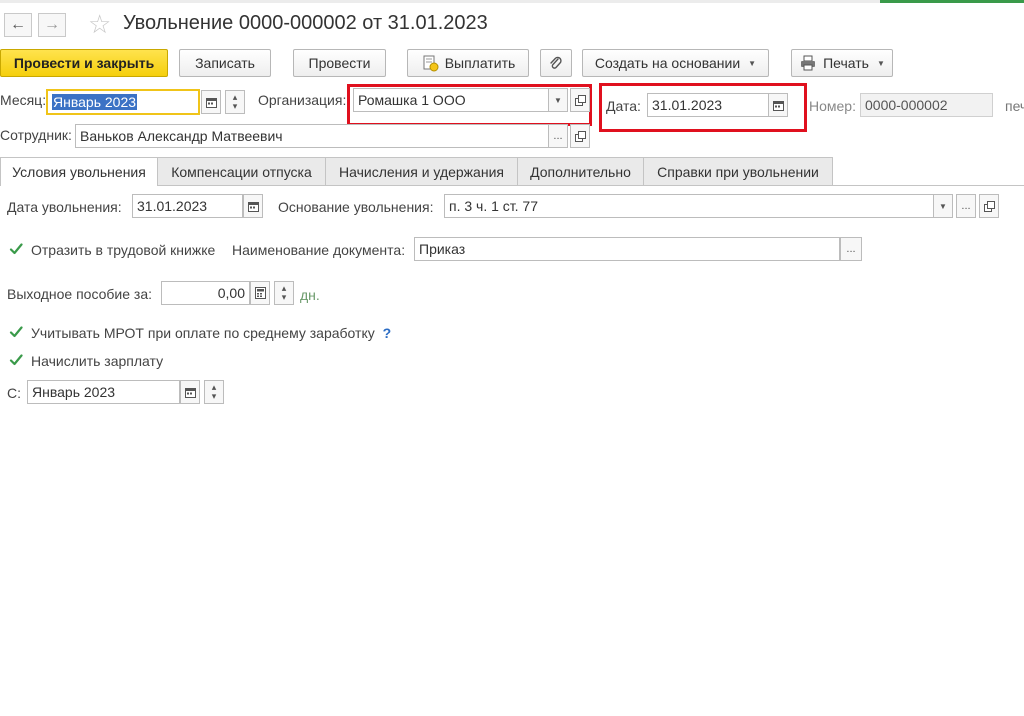 This screenshot has width=1024, height=716. I want to click on tab-label: Условия увольнения, so click(79, 172).